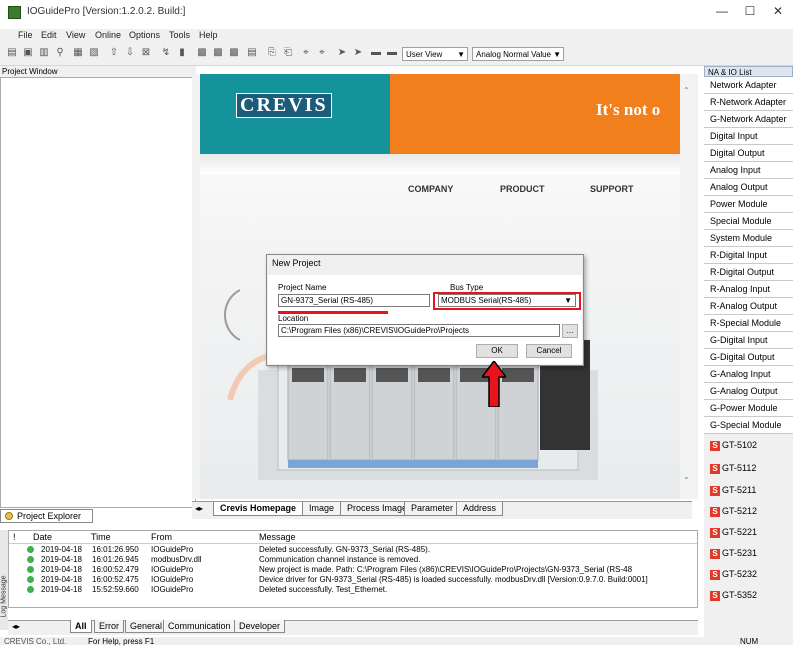 Image resolution: width=793 pixels, height=646 pixels. I want to click on maximize-button: ☐, so click(750, 13).